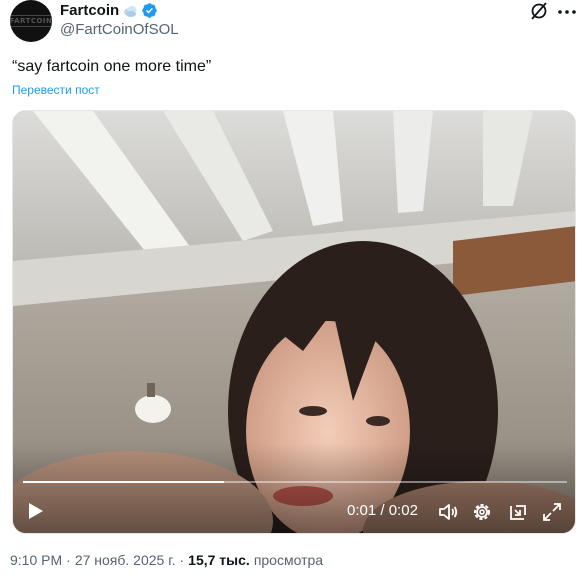 Image resolution: width=586 pixels, height=584 pixels. I want to click on video-duration: 0:02, so click(403, 510).